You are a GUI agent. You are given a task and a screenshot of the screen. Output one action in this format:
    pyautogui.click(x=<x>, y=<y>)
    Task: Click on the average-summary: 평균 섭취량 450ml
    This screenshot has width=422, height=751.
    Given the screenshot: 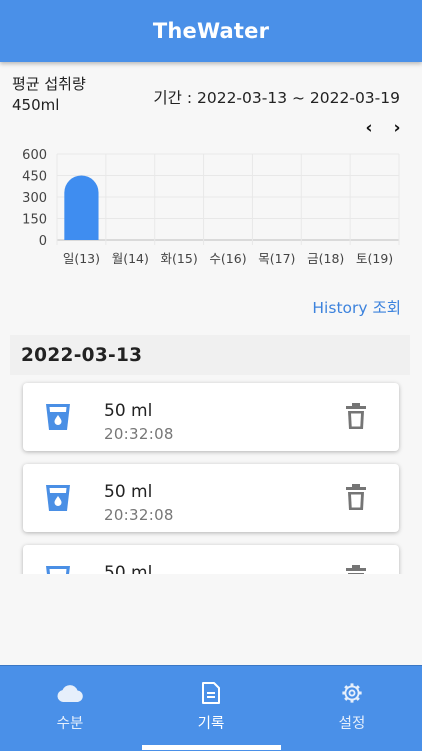 What is the action you would take?
    pyautogui.click(x=49, y=95)
    